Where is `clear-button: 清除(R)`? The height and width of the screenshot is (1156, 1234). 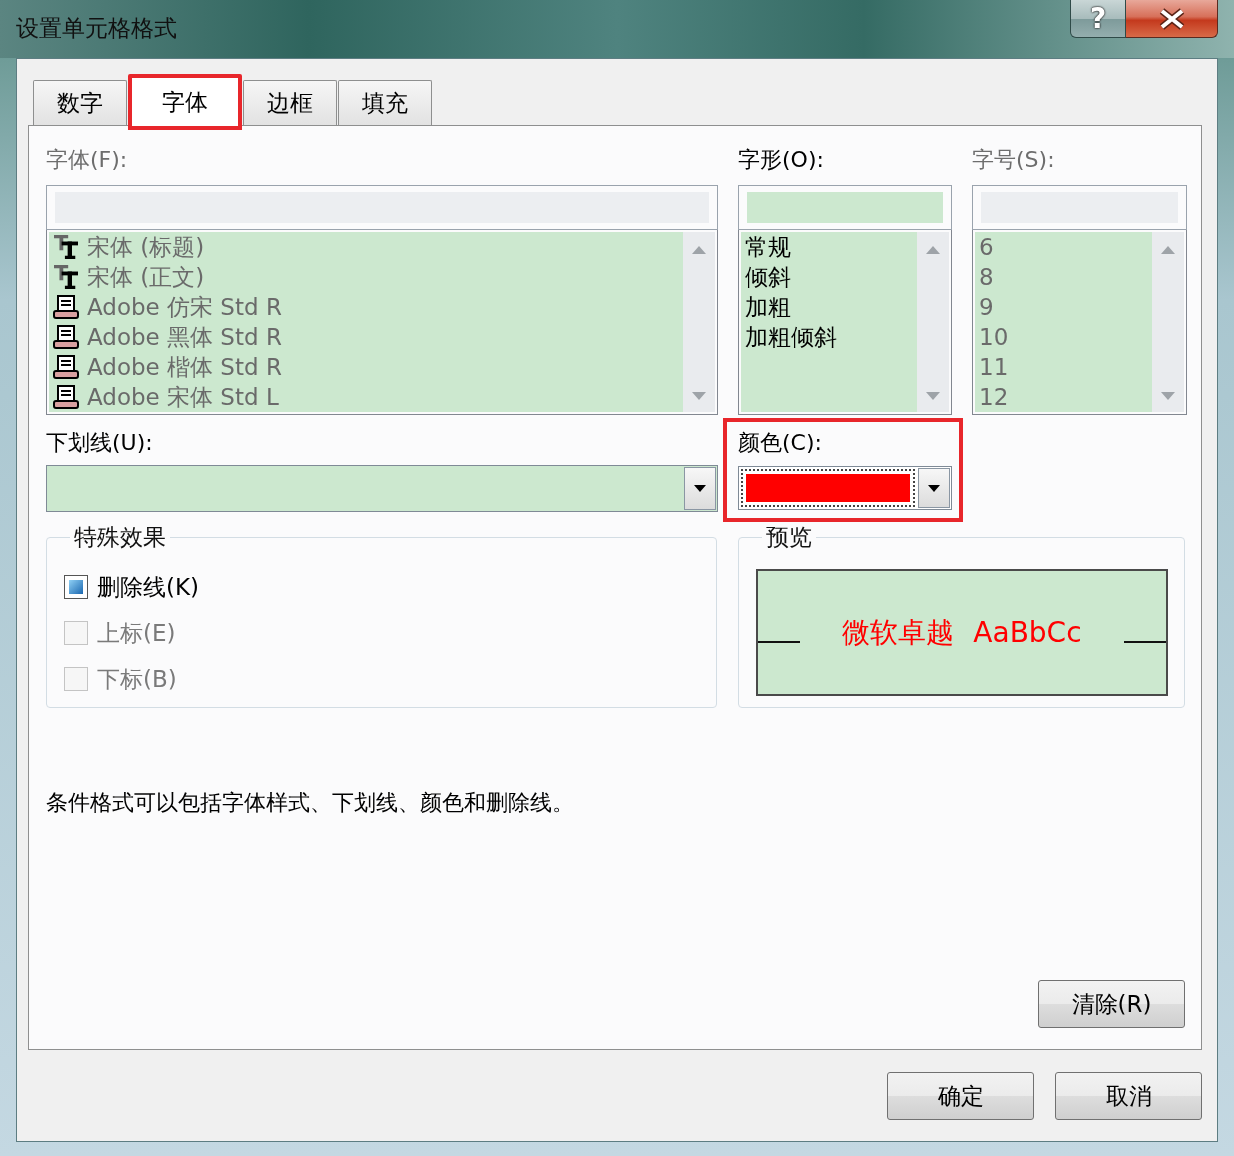
clear-button: 清除(R) is located at coordinates (1111, 1004).